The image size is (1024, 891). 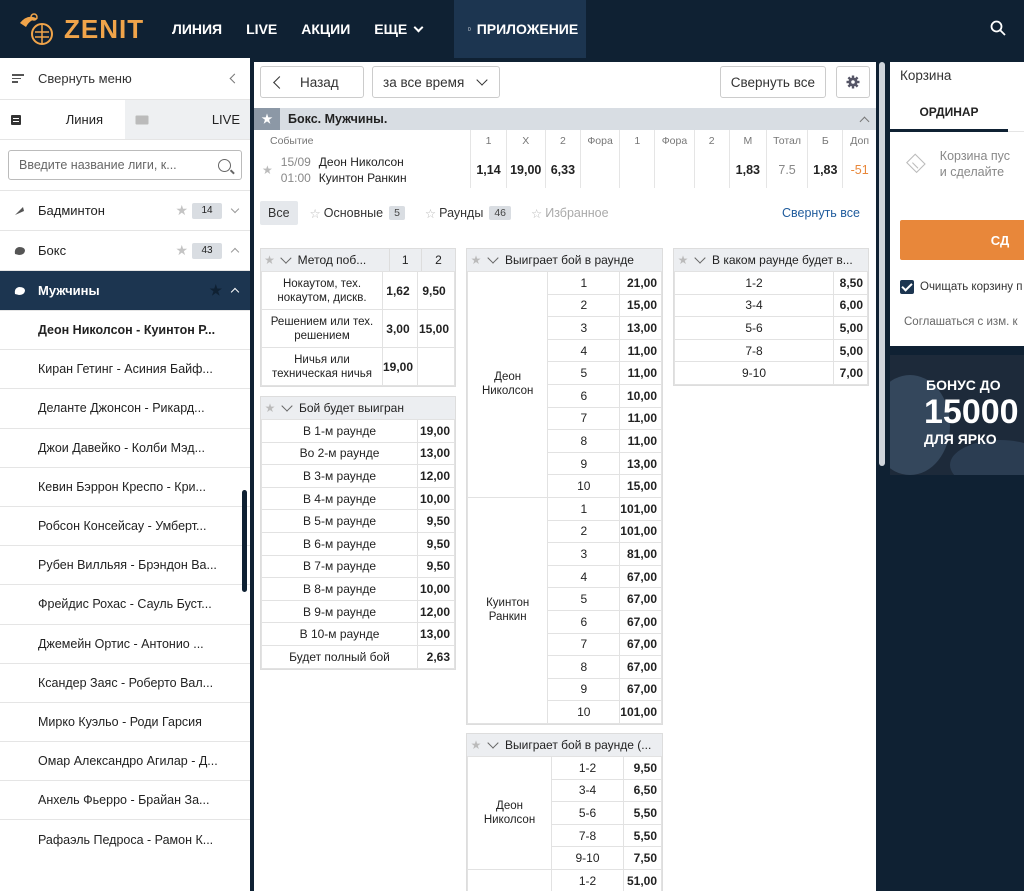 I want to click on tab-line: Линия, so click(x=62, y=119).